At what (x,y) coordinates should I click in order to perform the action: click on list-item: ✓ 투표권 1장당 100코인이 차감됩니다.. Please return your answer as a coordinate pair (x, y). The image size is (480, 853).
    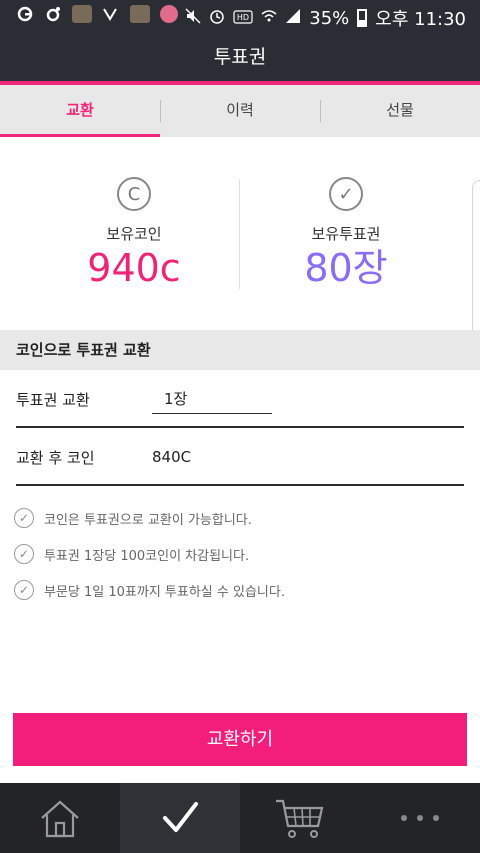
    Looking at the image, I should click on (234, 554).